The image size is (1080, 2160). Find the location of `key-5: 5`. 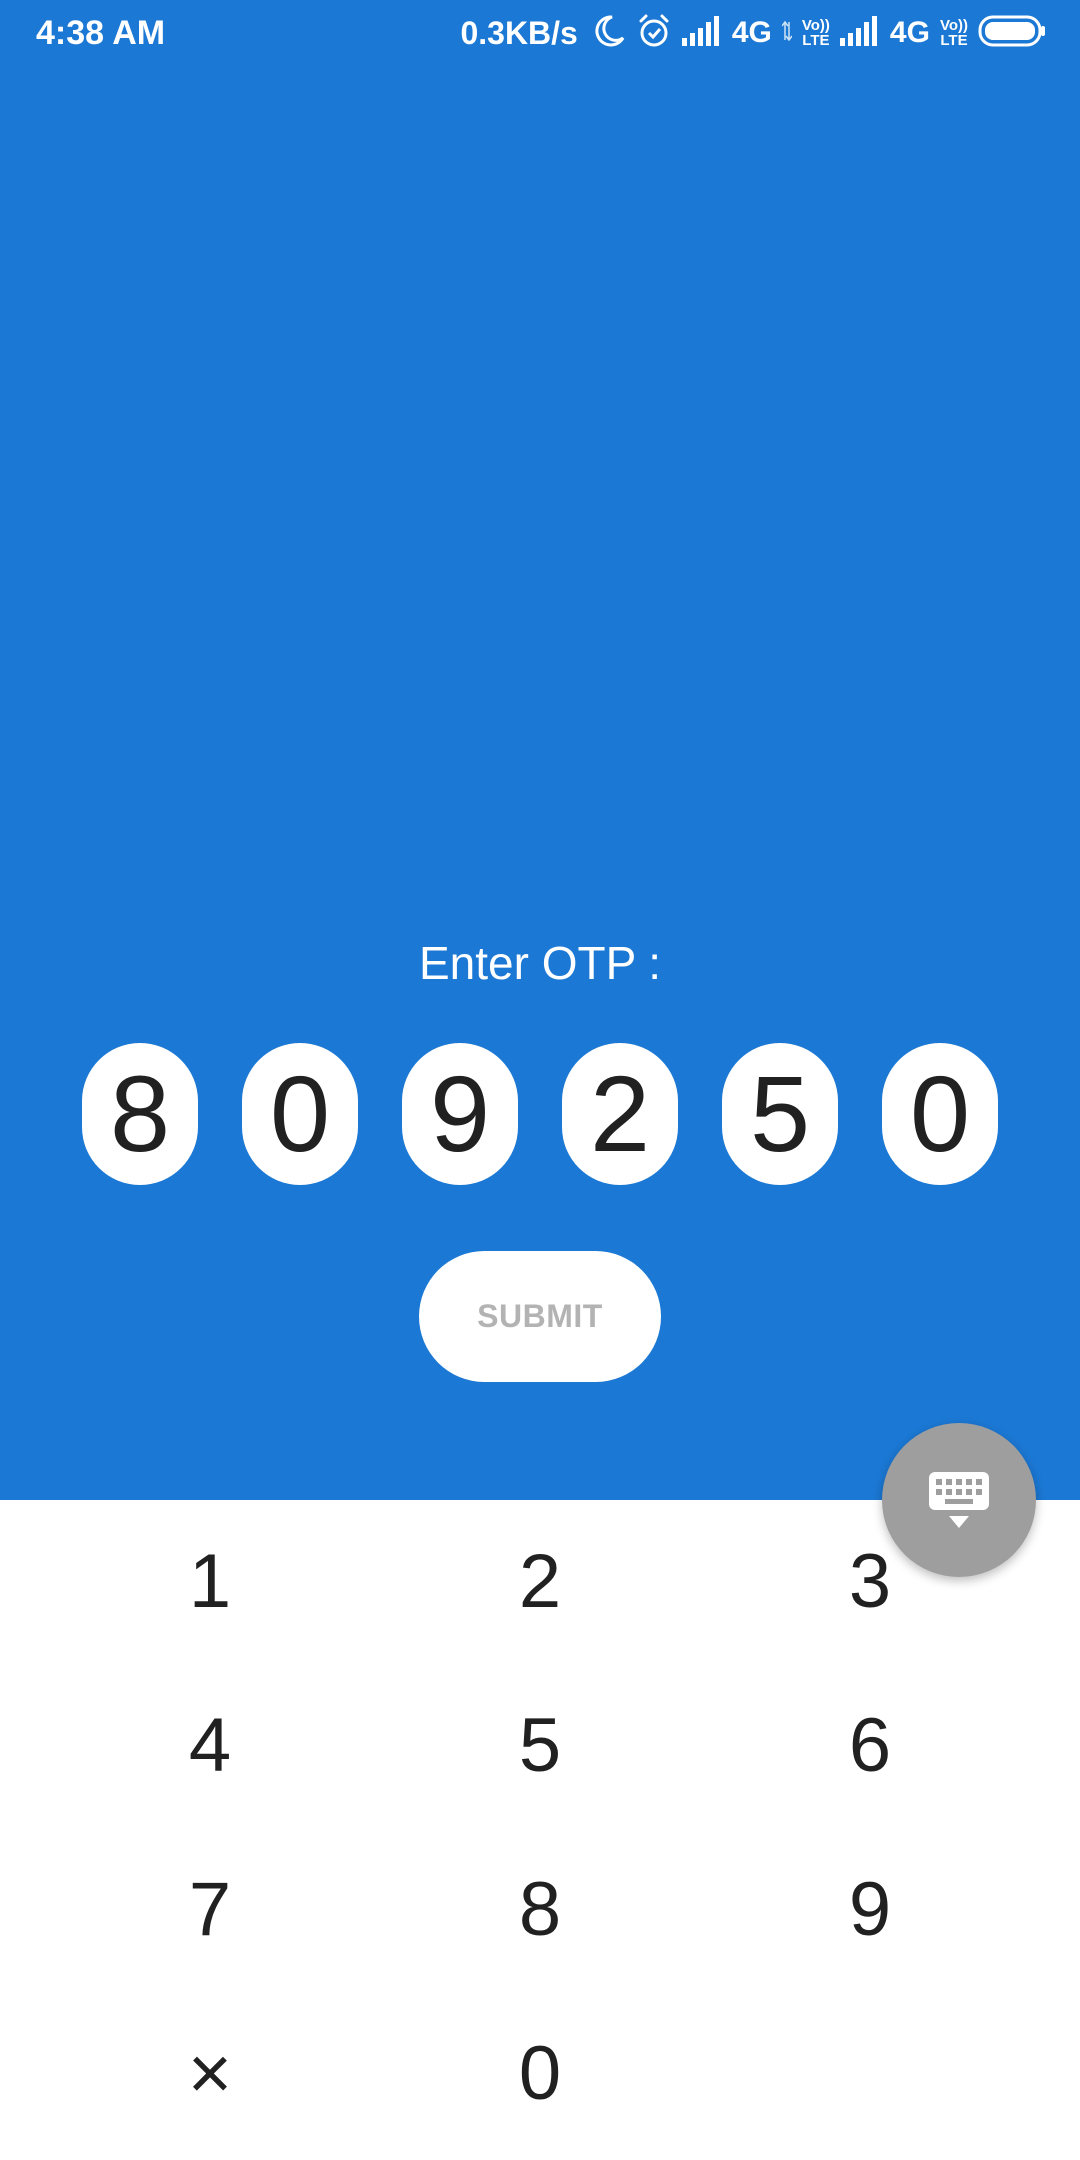

key-5: 5 is located at coordinates (540, 1746).